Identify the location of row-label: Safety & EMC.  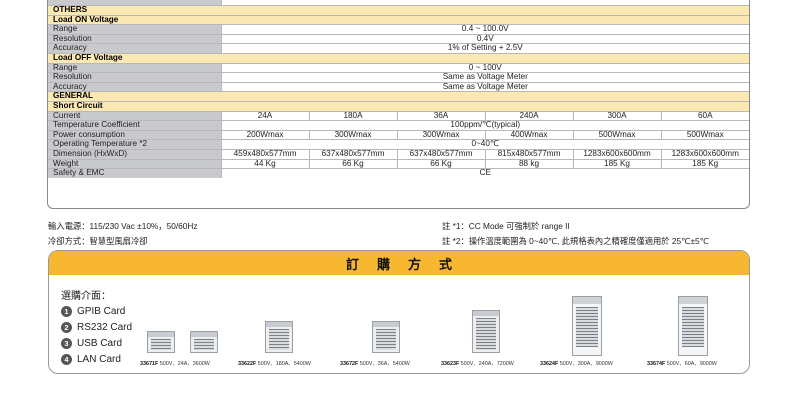
(134, 173).